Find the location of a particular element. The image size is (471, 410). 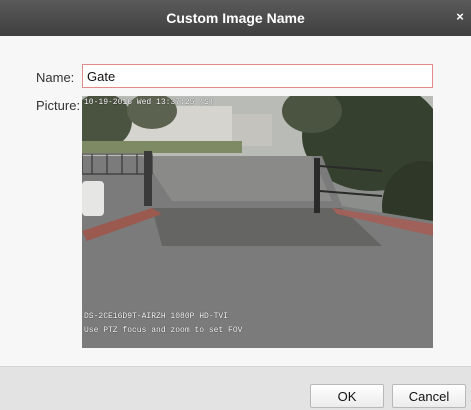

picture-label: Picture: is located at coordinates (58, 105).